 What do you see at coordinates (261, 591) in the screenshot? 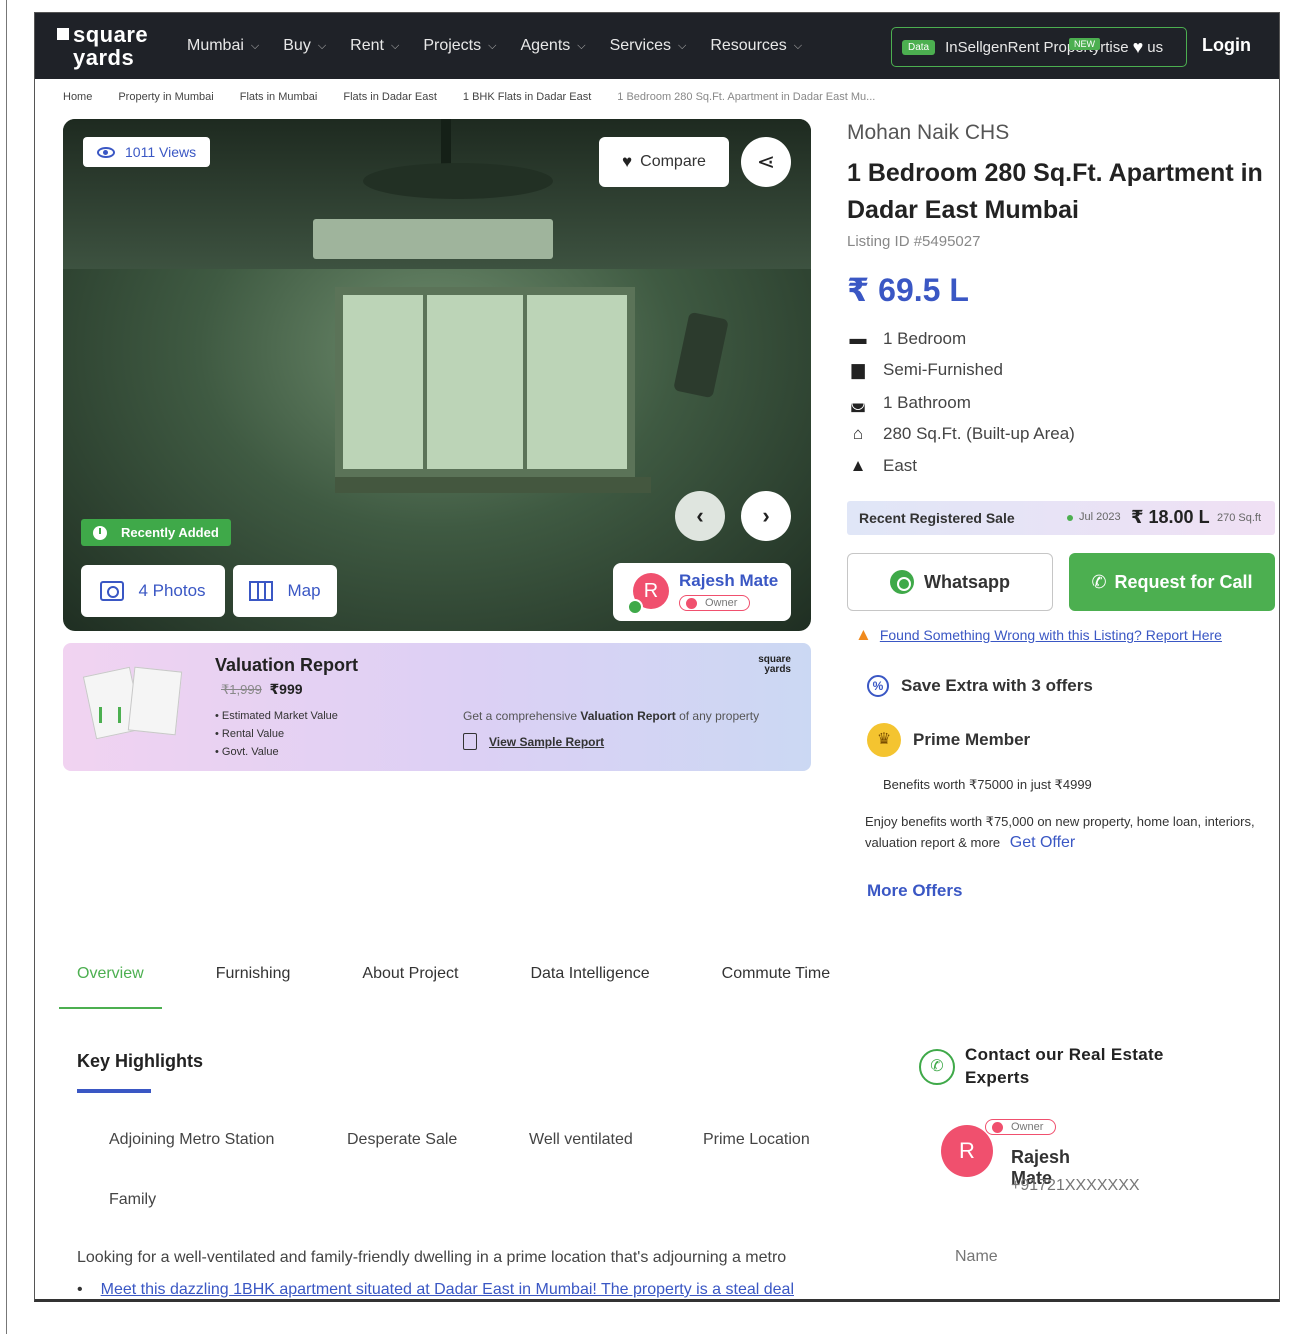
I see `map-icon` at bounding box center [261, 591].